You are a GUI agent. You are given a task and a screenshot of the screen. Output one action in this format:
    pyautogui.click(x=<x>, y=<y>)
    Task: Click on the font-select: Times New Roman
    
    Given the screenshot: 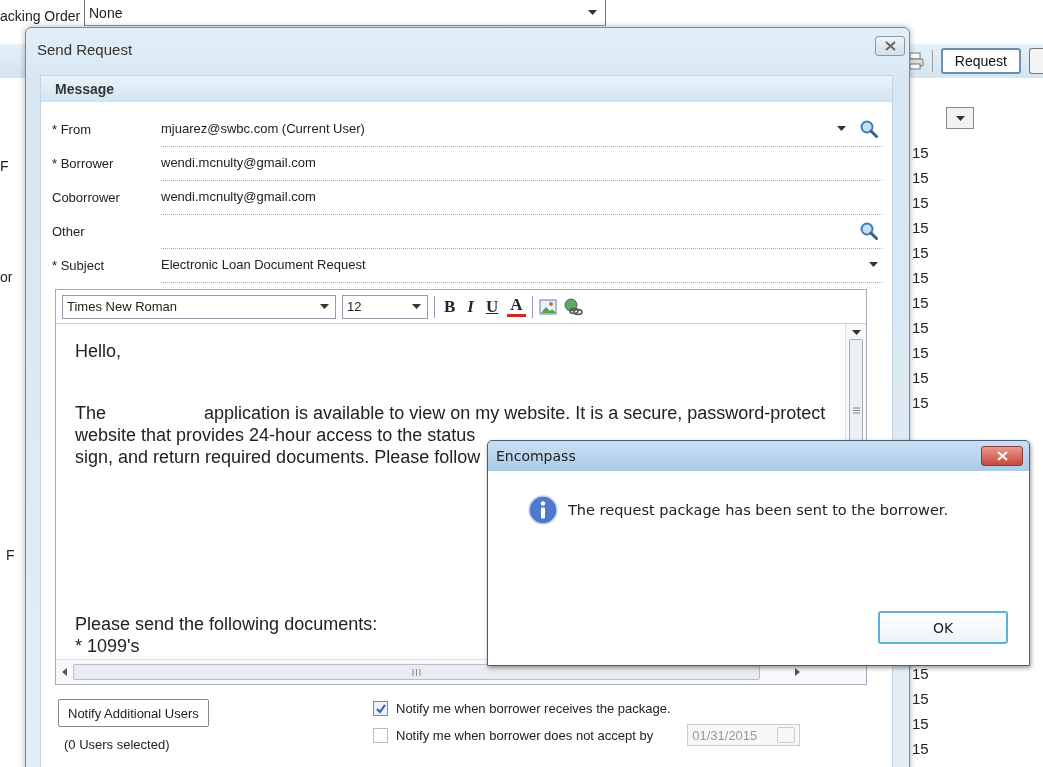 What is the action you would take?
    pyautogui.click(x=199, y=306)
    